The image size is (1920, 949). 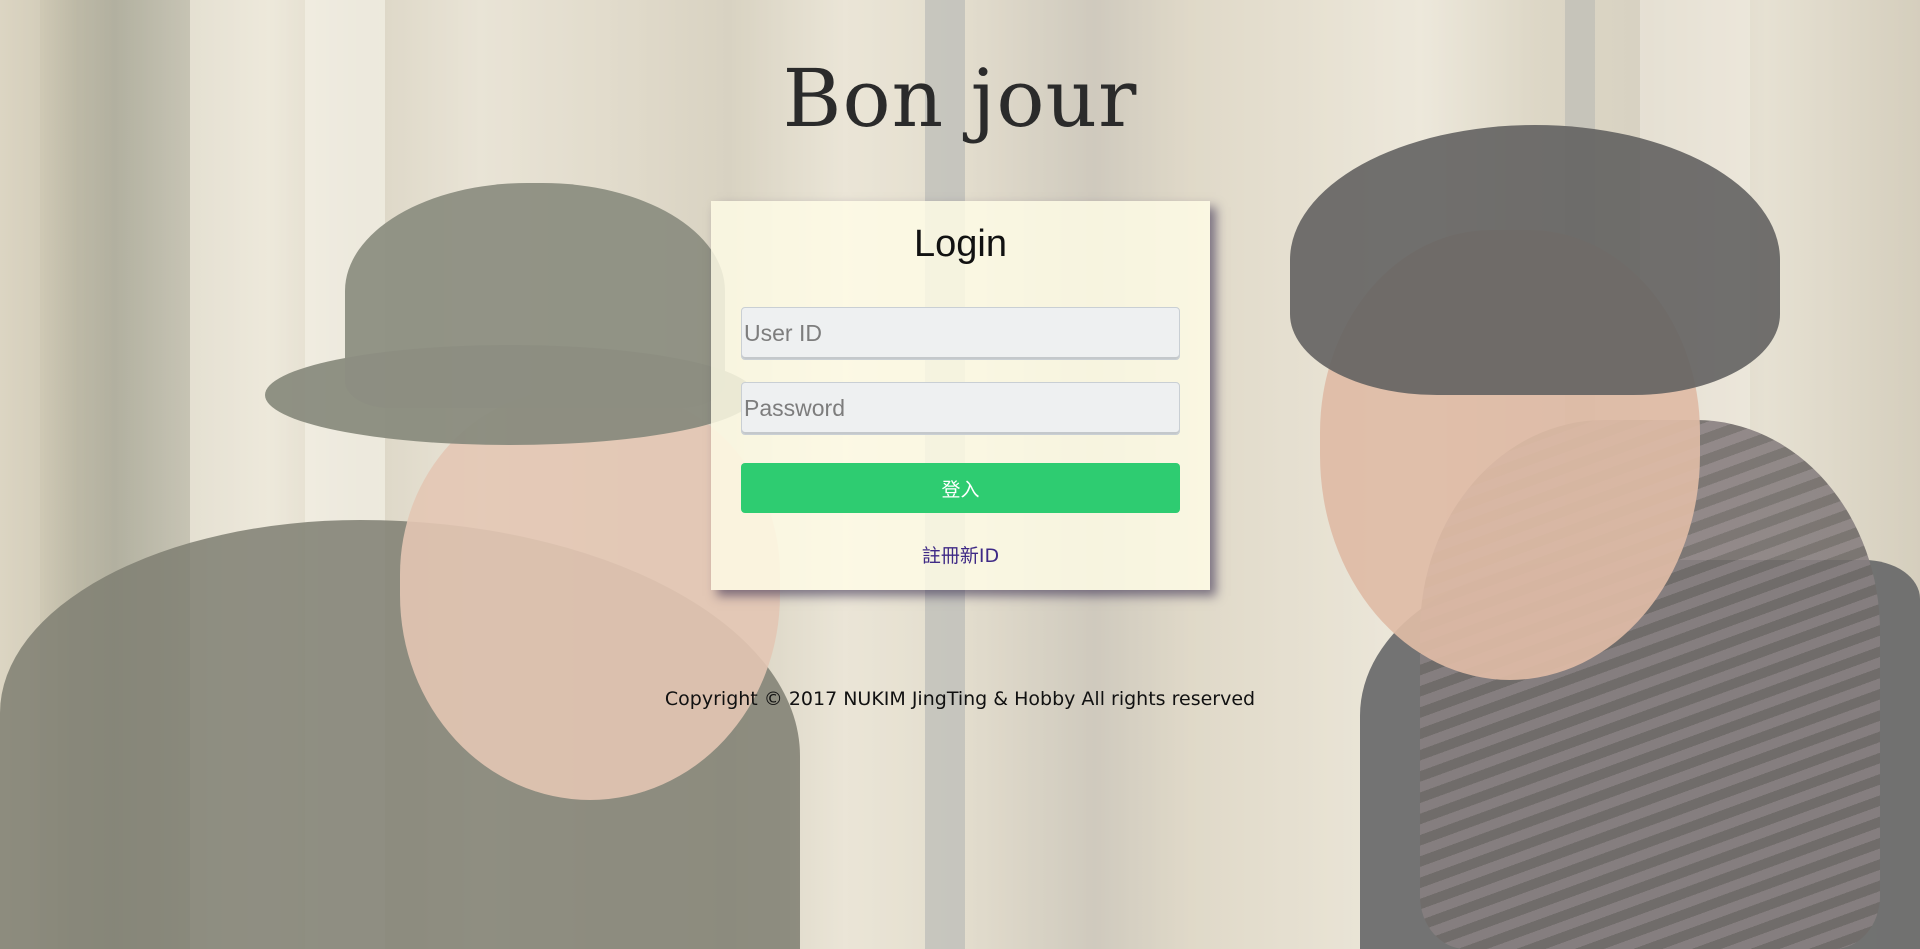 What do you see at coordinates (960, 333) in the screenshot?
I see `user-id-input` at bounding box center [960, 333].